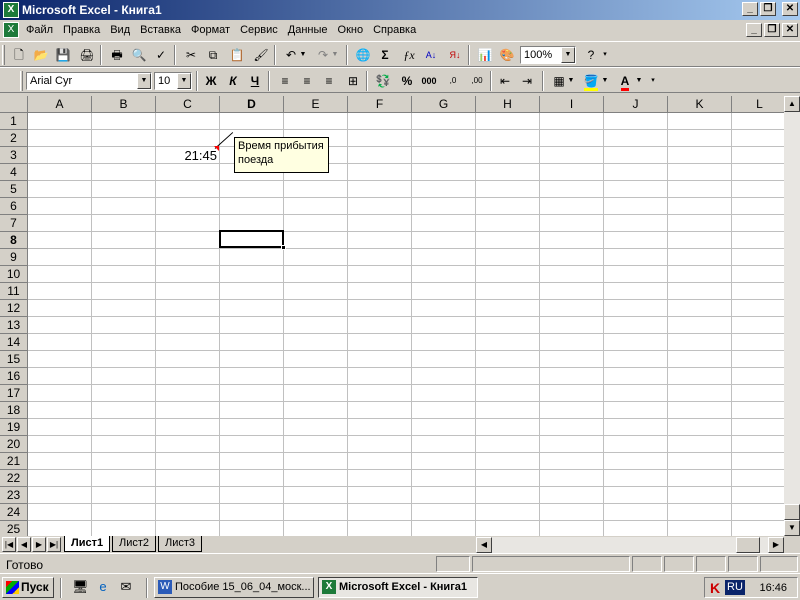 The width and height of the screenshot is (800, 600). What do you see at coordinates (14, 512) in the screenshot?
I see `row-header-24: 24` at bounding box center [14, 512].